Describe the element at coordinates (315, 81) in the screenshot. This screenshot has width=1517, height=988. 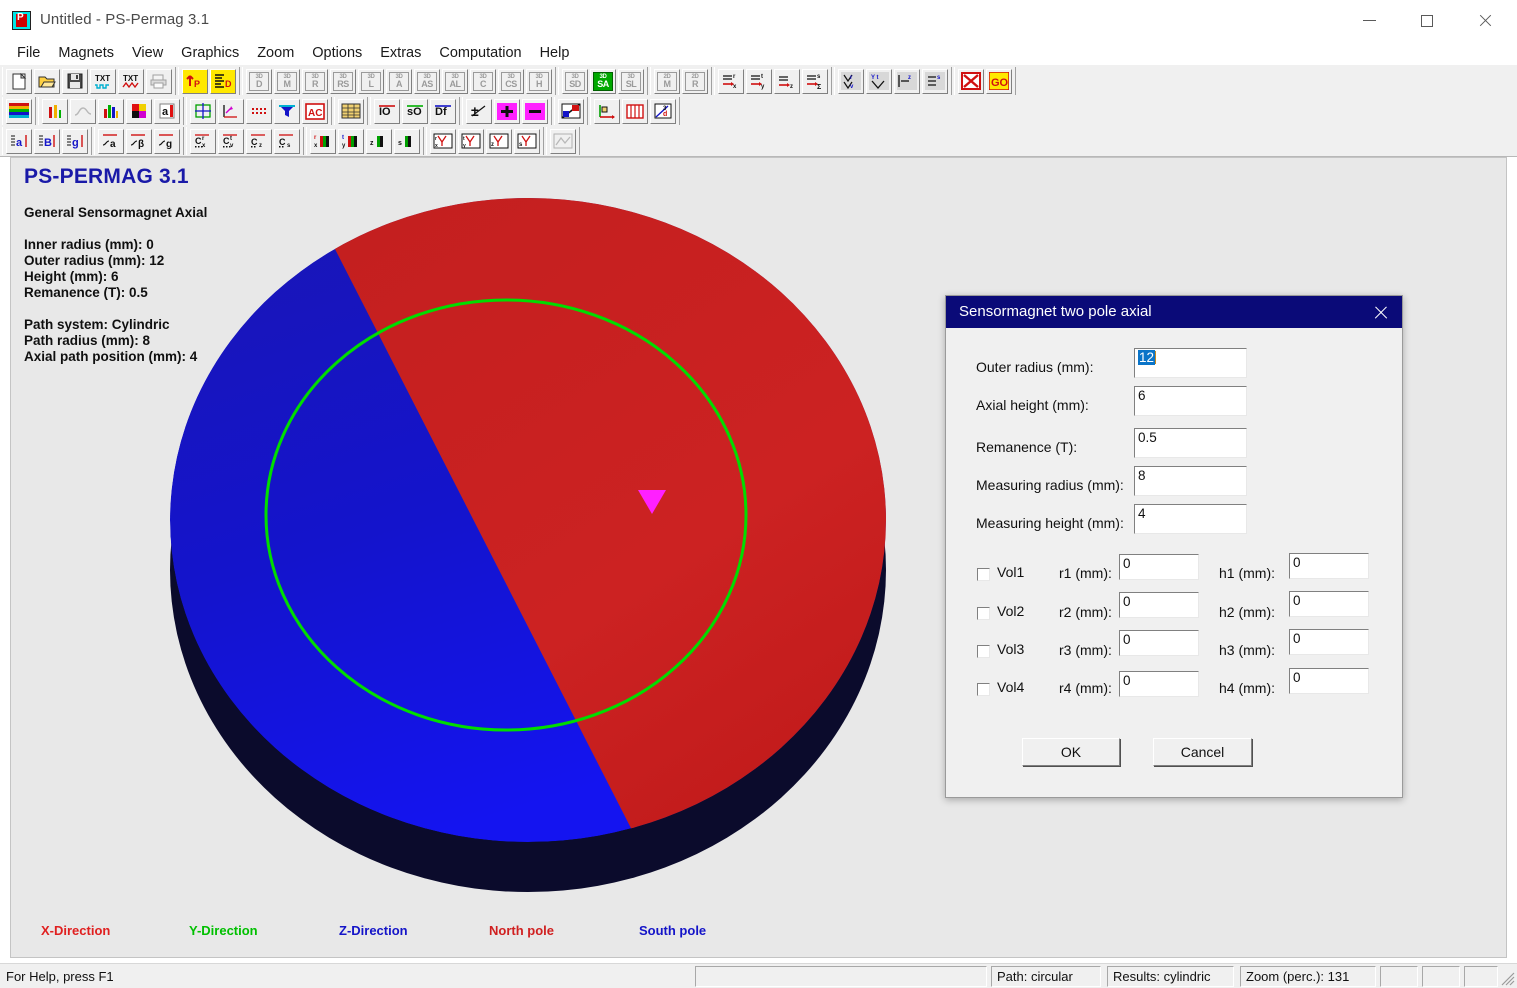
I see `view-3d-r-button: 3D R` at that location.